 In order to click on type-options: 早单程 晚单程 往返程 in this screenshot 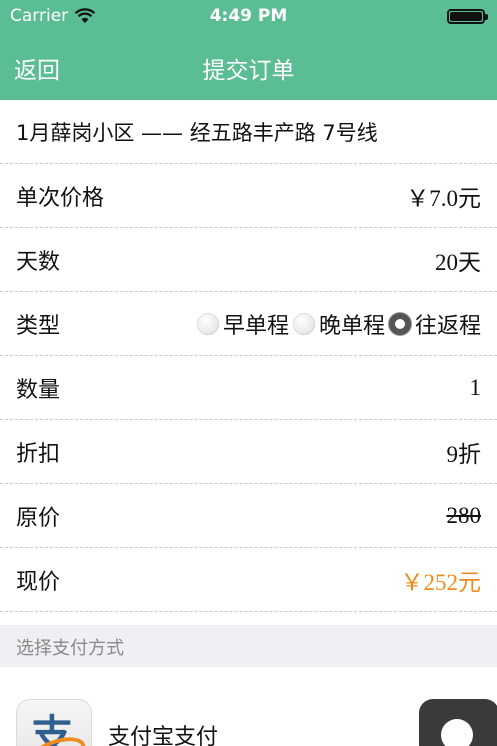, I will do `click(338, 324)`.